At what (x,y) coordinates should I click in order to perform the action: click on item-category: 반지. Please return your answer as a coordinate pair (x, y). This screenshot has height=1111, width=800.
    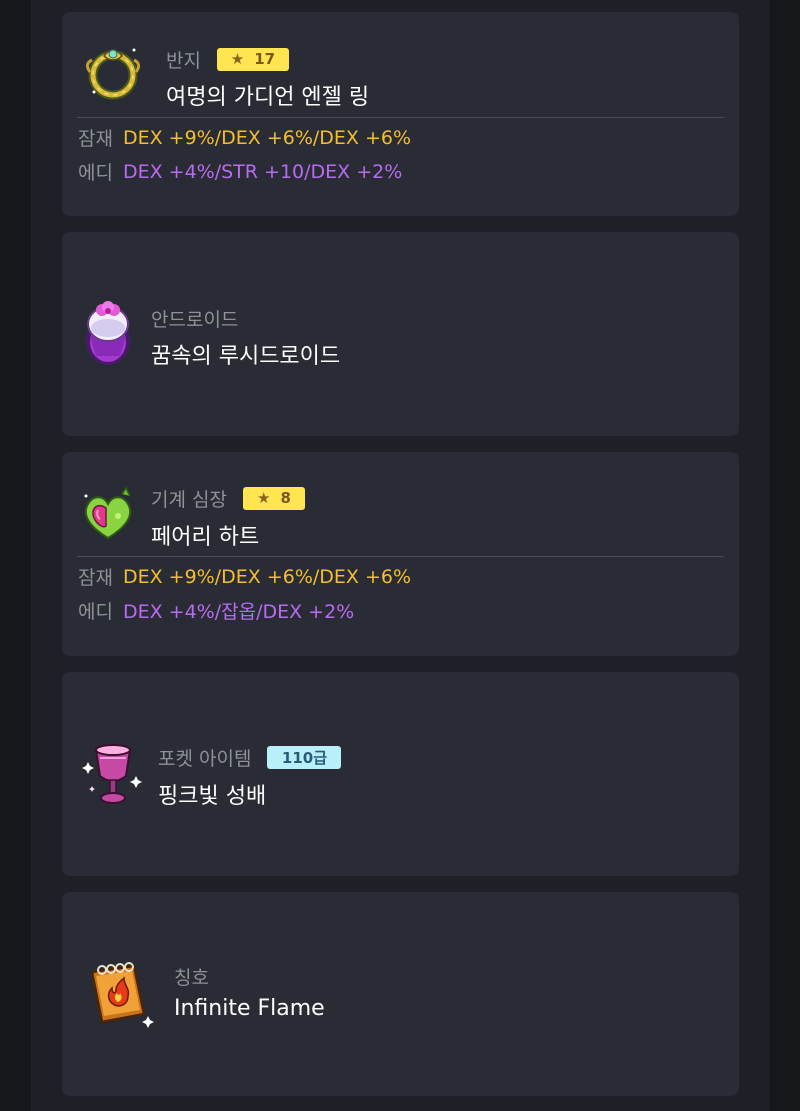
    Looking at the image, I should click on (183, 60).